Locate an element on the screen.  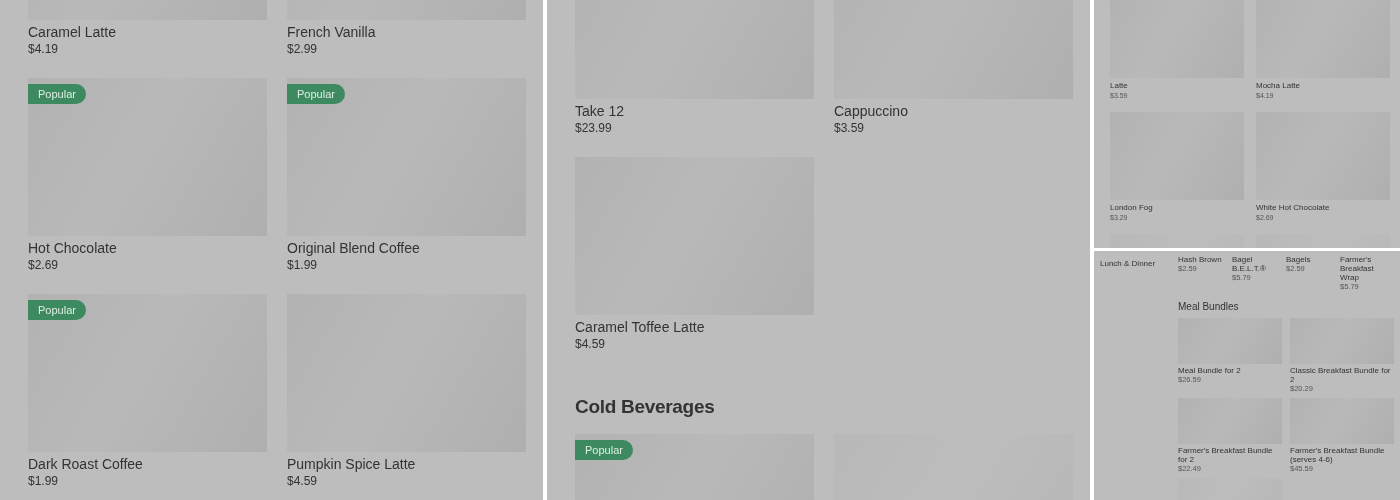
item-name: Take 12 is located at coordinates (694, 111).